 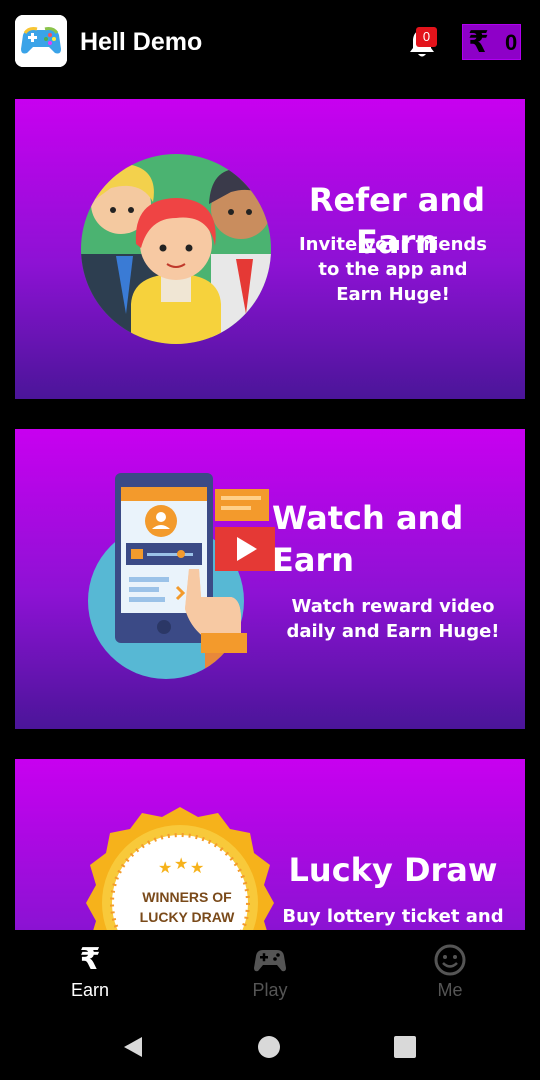 I want to click on phone-video-icon, so click(x=181, y=576).